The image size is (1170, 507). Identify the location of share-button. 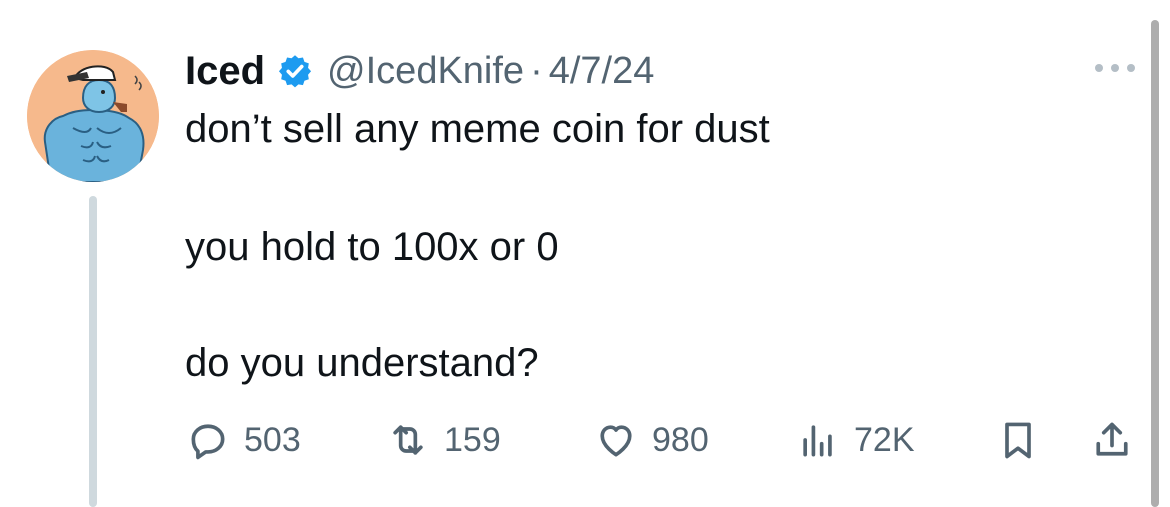
(1119, 440).